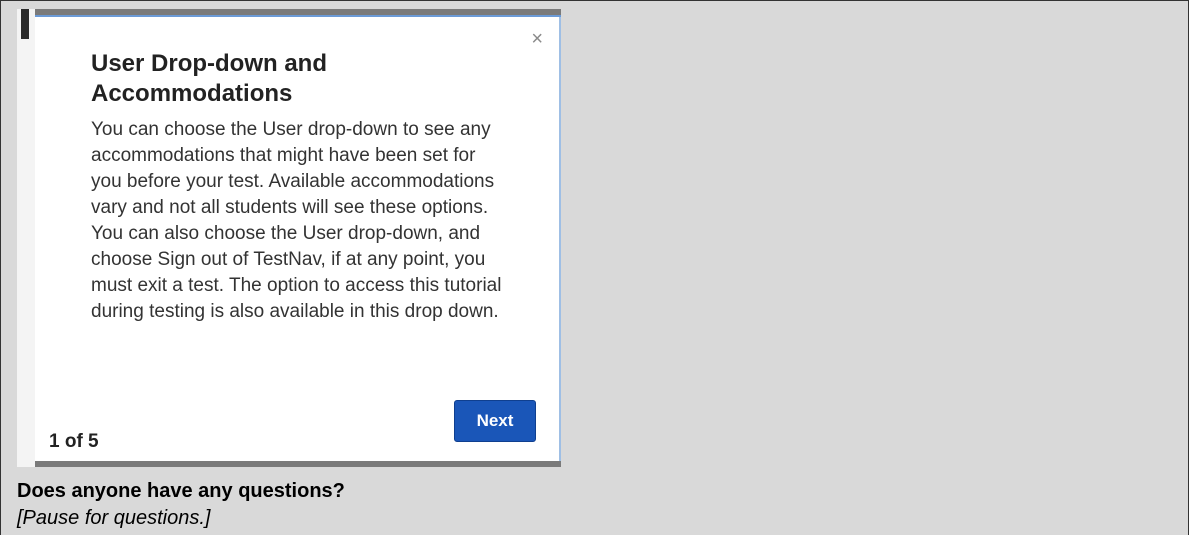 The image size is (1192, 535). I want to click on next-button: Next, so click(495, 421).